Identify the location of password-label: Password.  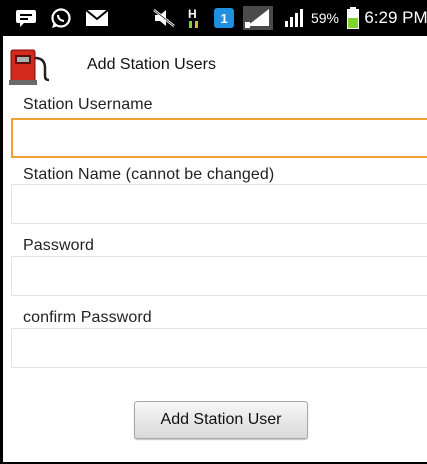
(59, 245).